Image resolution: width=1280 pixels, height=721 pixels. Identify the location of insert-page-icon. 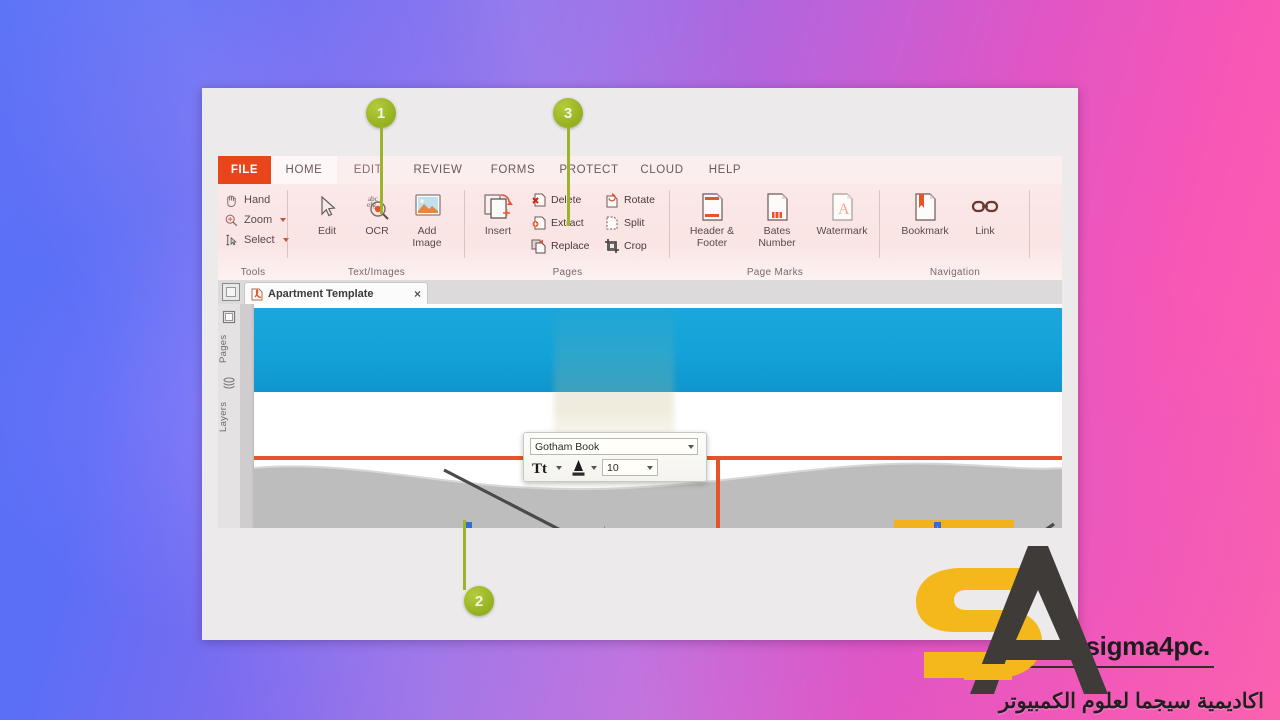
(498, 207).